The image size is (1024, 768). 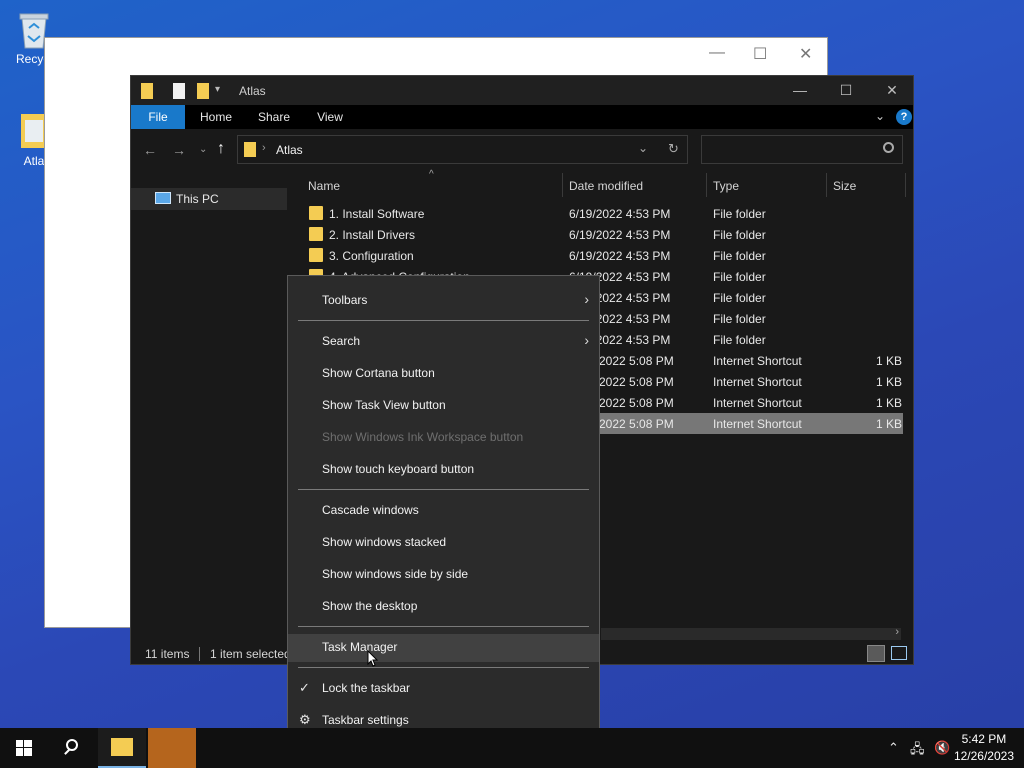 I want to click on menu-item-label: Show Windows Ink Workspace button, so click(x=423, y=437).